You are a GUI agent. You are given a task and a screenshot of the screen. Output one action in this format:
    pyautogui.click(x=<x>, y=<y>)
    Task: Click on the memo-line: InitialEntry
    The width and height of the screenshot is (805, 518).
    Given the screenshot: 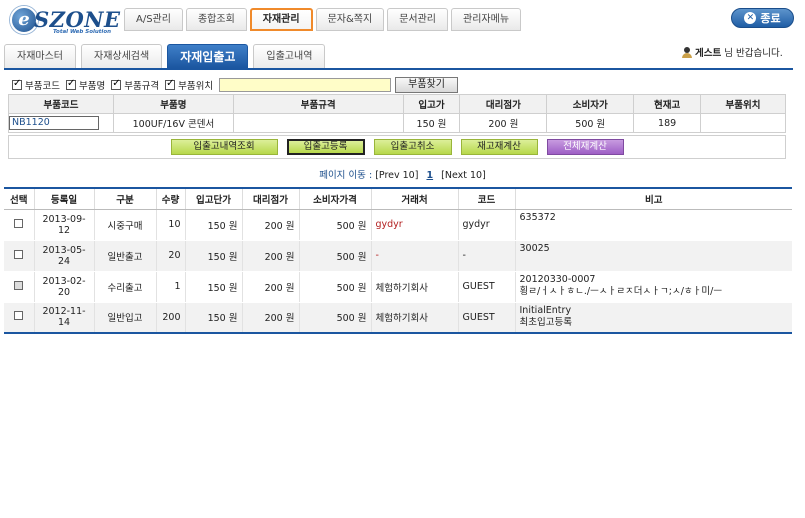 What is the action you would take?
    pyautogui.click(x=545, y=310)
    